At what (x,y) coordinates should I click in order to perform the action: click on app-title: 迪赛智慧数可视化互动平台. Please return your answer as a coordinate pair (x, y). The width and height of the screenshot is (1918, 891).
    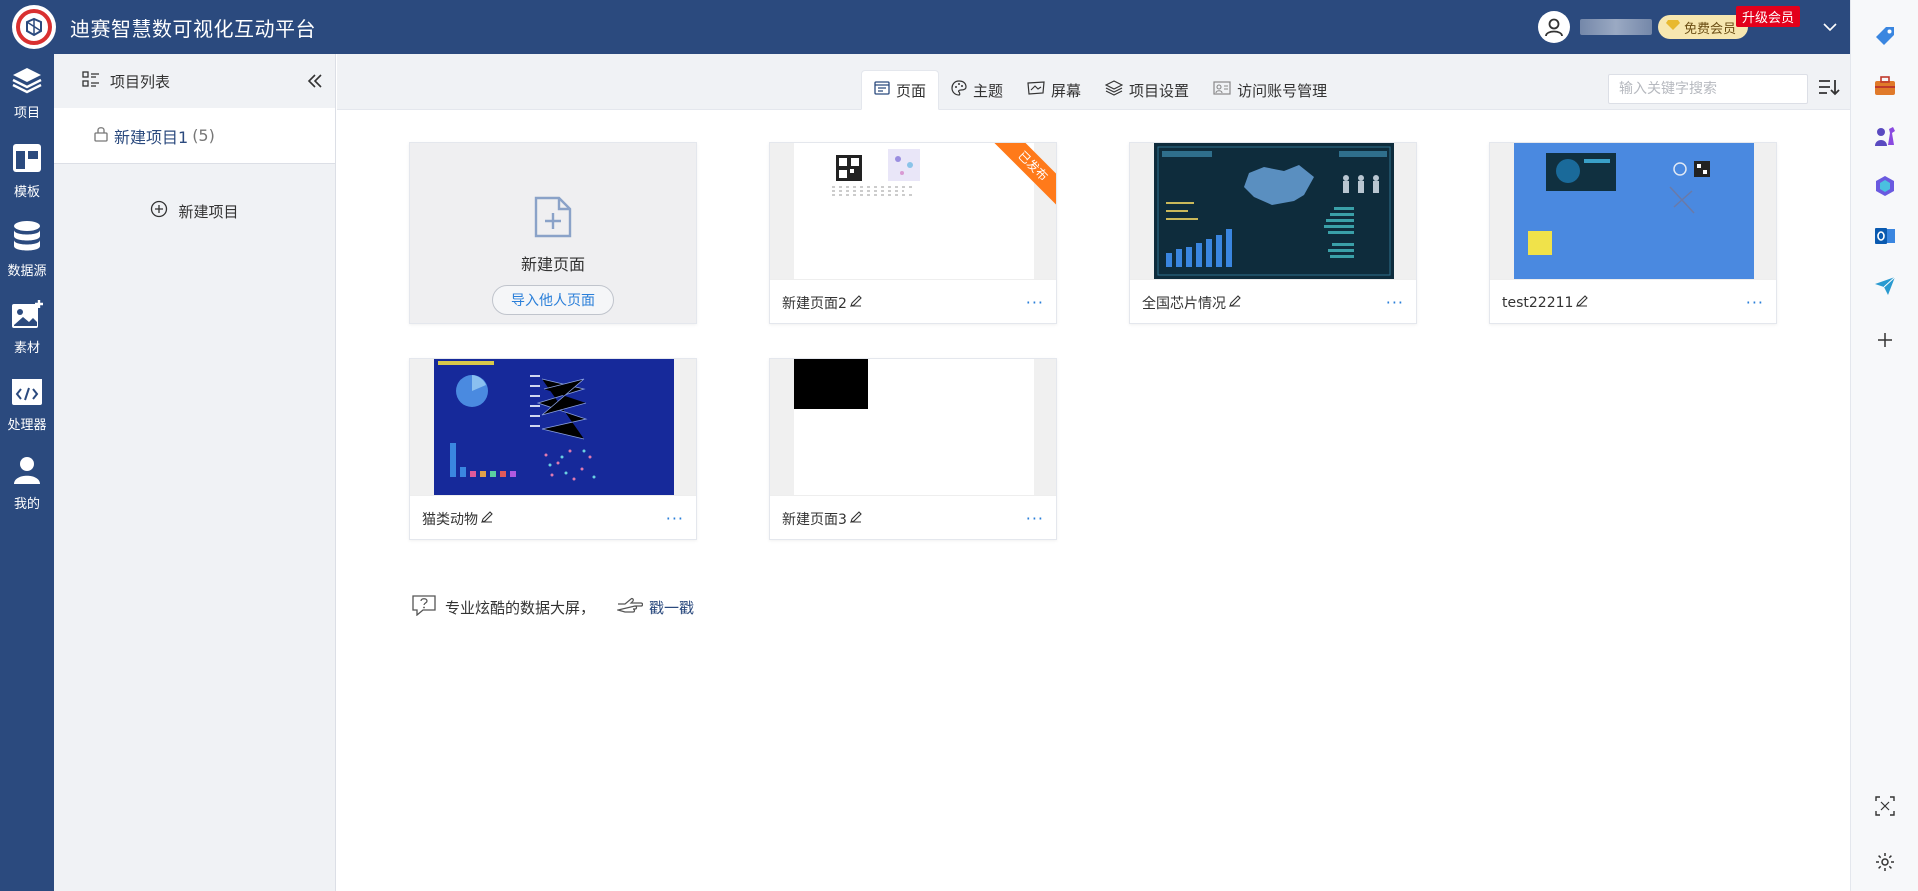
    Looking at the image, I should click on (193, 28).